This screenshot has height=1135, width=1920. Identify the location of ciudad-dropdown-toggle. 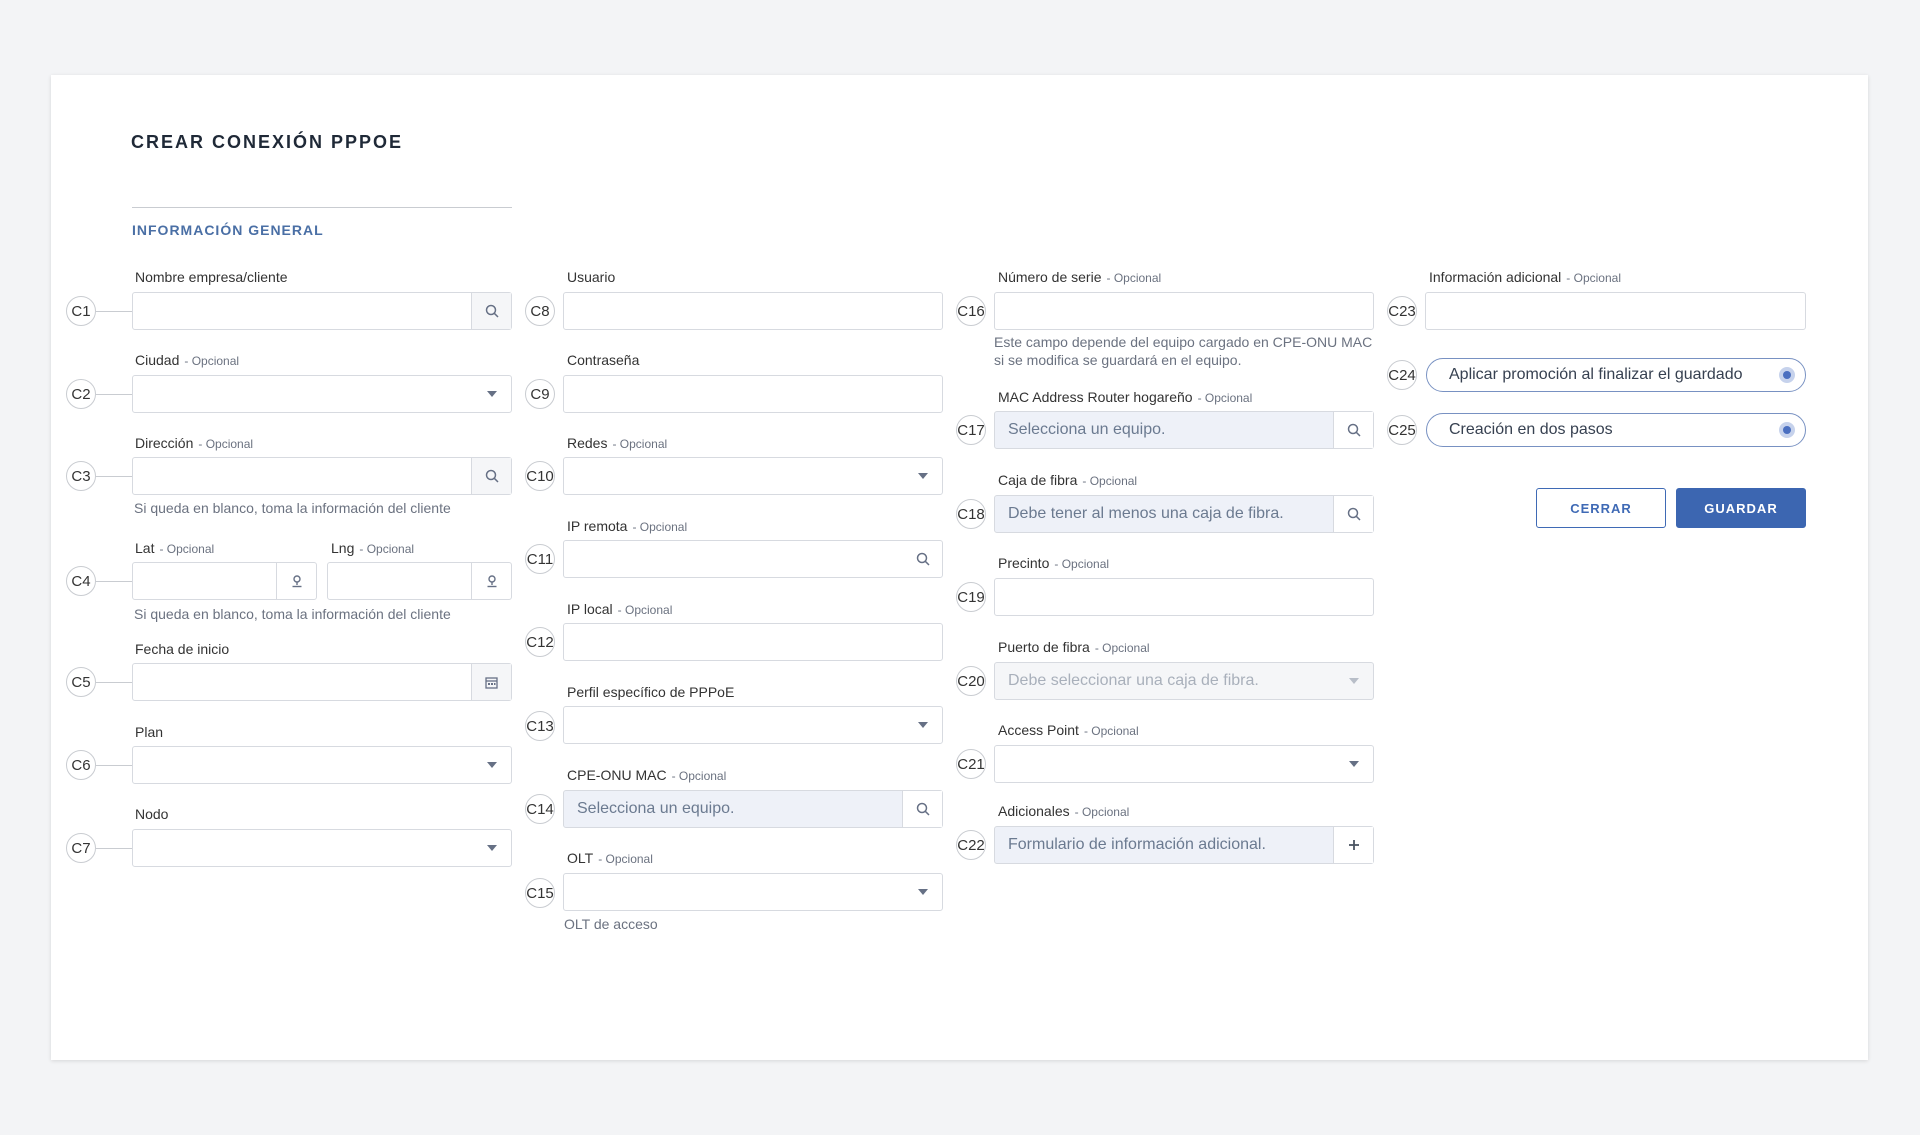
(491, 394).